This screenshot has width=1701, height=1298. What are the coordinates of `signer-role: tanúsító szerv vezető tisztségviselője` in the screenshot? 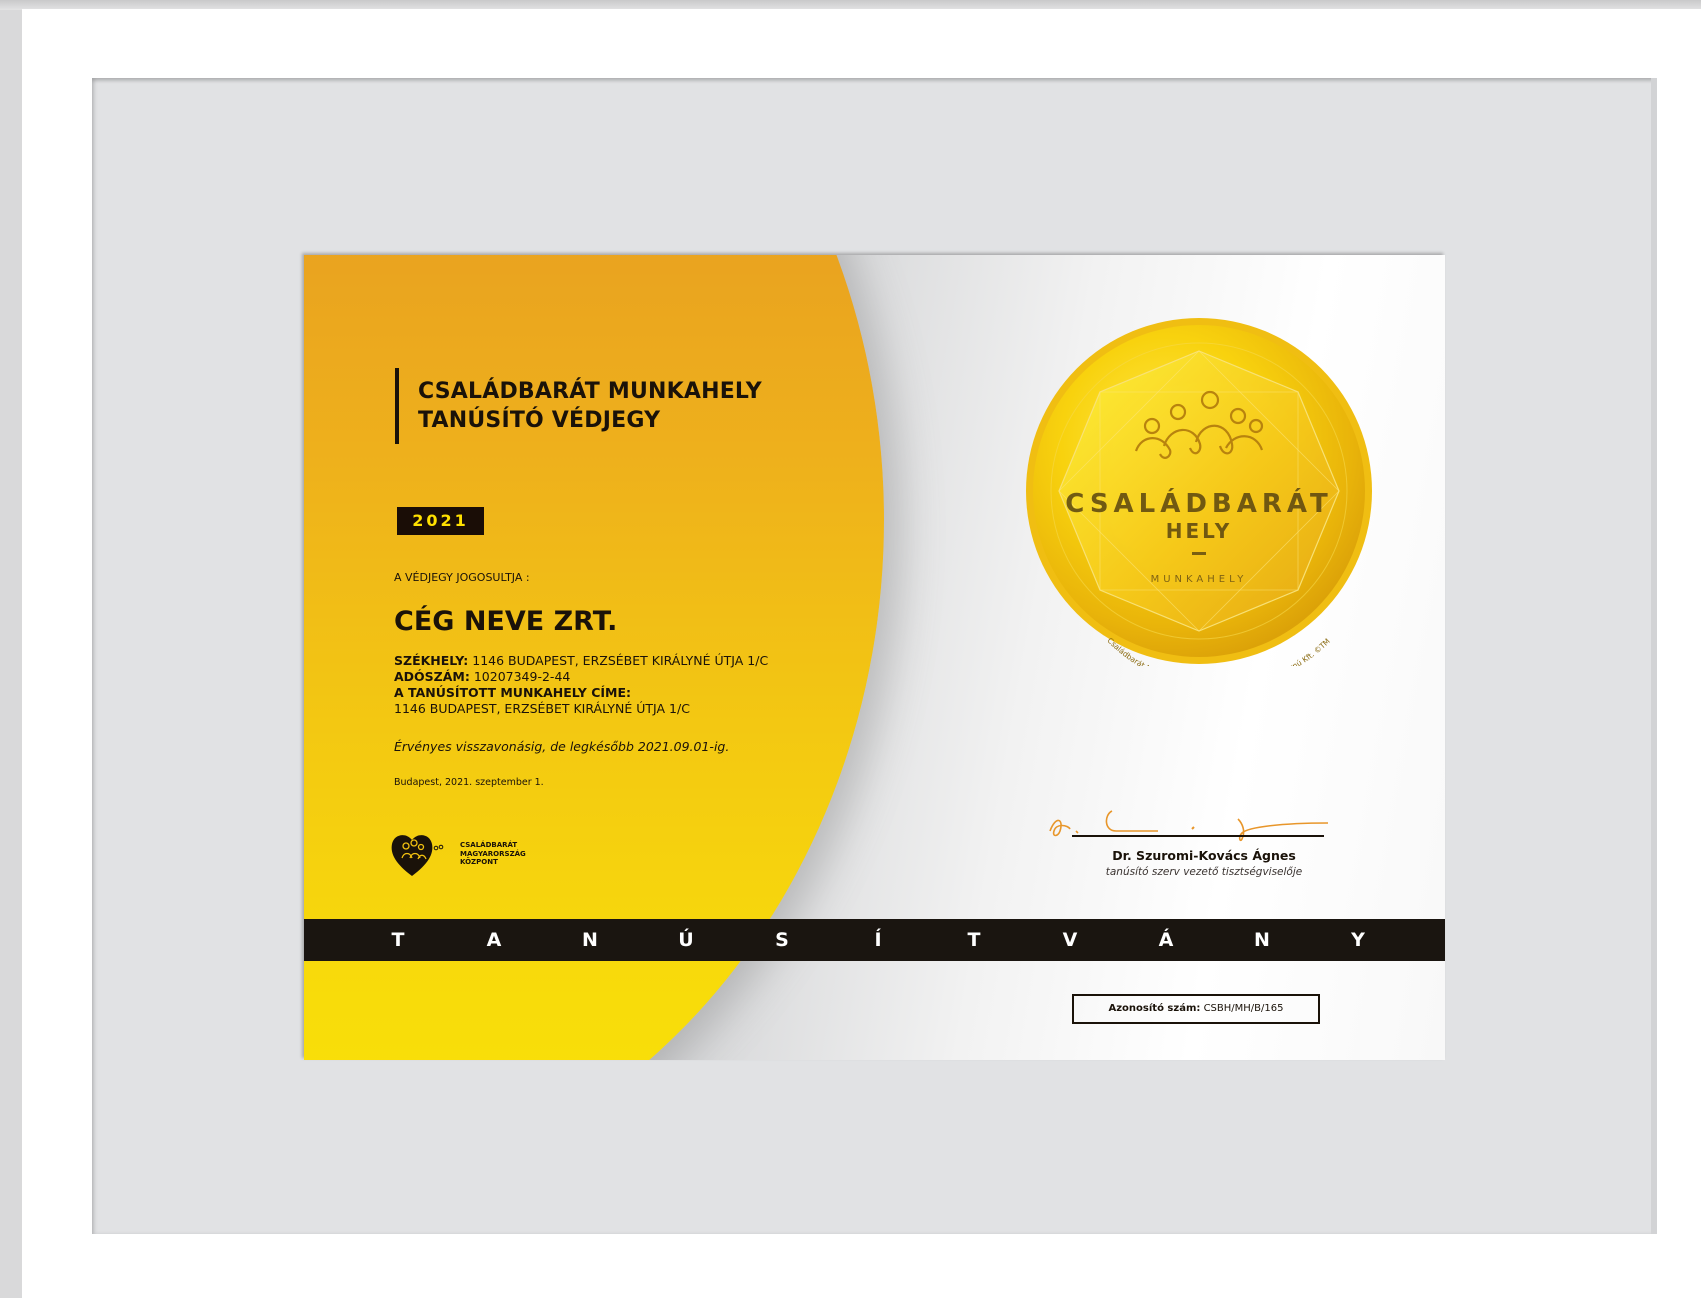 It's located at (1204, 872).